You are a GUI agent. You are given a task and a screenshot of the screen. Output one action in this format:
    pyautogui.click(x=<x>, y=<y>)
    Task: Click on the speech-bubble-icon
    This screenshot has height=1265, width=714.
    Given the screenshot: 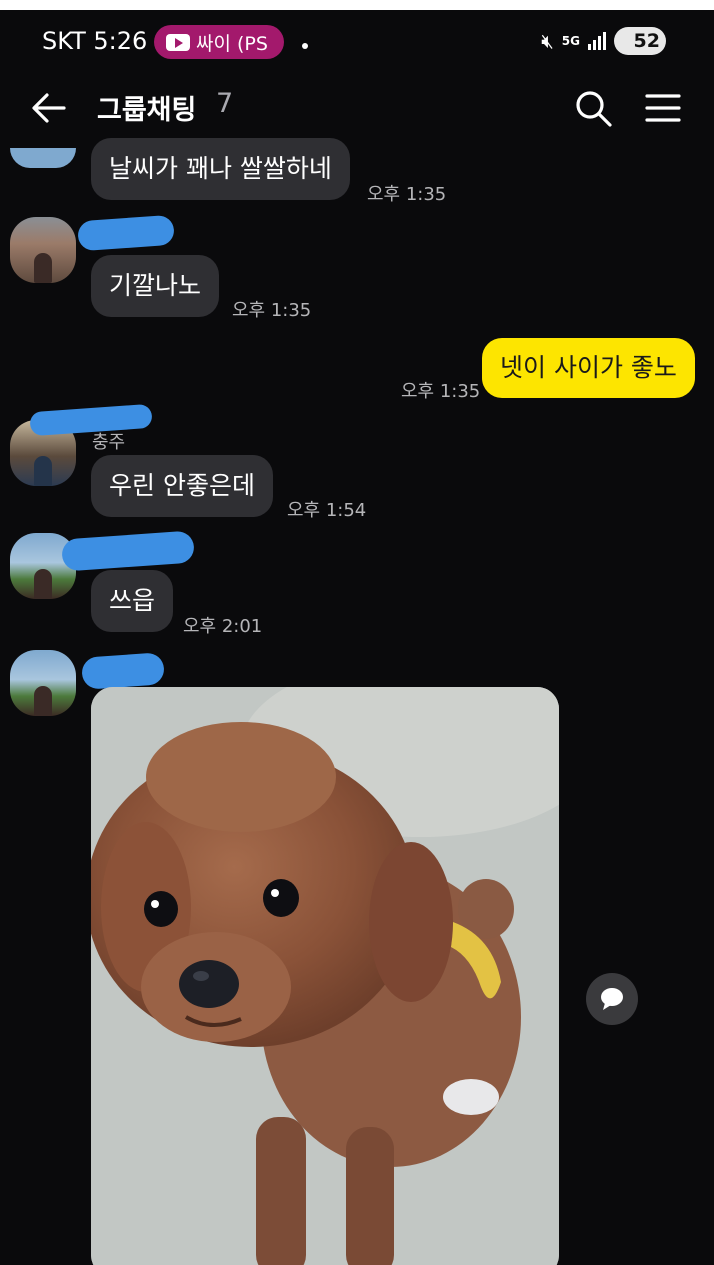 What is the action you would take?
    pyautogui.click(x=612, y=999)
    